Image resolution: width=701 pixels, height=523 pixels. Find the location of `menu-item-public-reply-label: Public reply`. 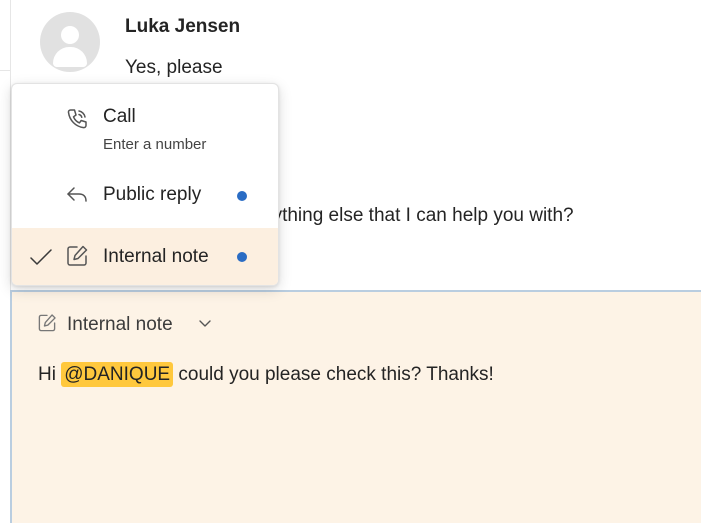

menu-item-public-reply-label: Public reply is located at coordinates (152, 194).